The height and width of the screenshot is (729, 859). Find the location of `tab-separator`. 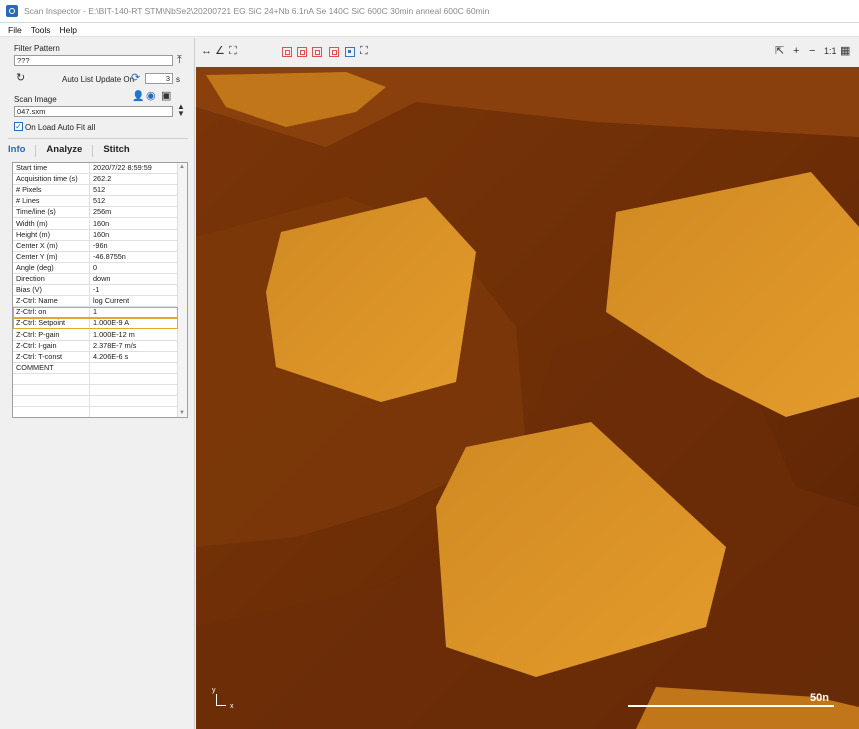

tab-separator is located at coordinates (36, 151).